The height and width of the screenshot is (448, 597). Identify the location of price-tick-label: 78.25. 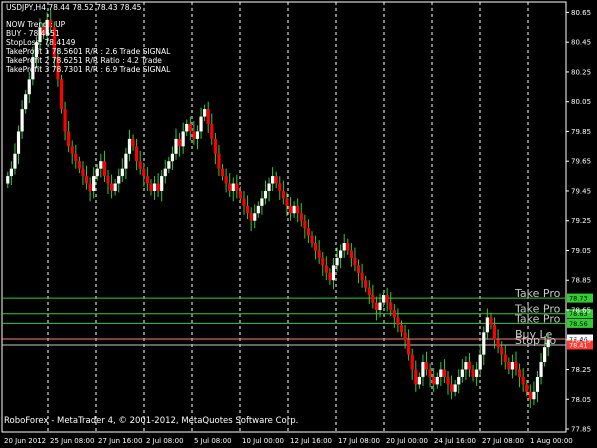
(581, 370).